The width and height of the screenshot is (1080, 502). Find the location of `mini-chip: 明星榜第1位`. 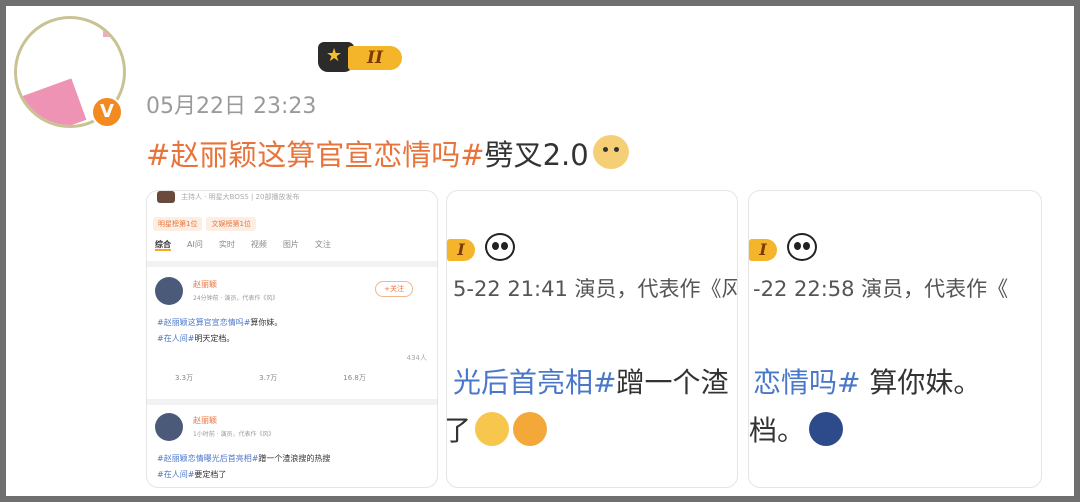

mini-chip: 明星榜第1位 is located at coordinates (178, 224).